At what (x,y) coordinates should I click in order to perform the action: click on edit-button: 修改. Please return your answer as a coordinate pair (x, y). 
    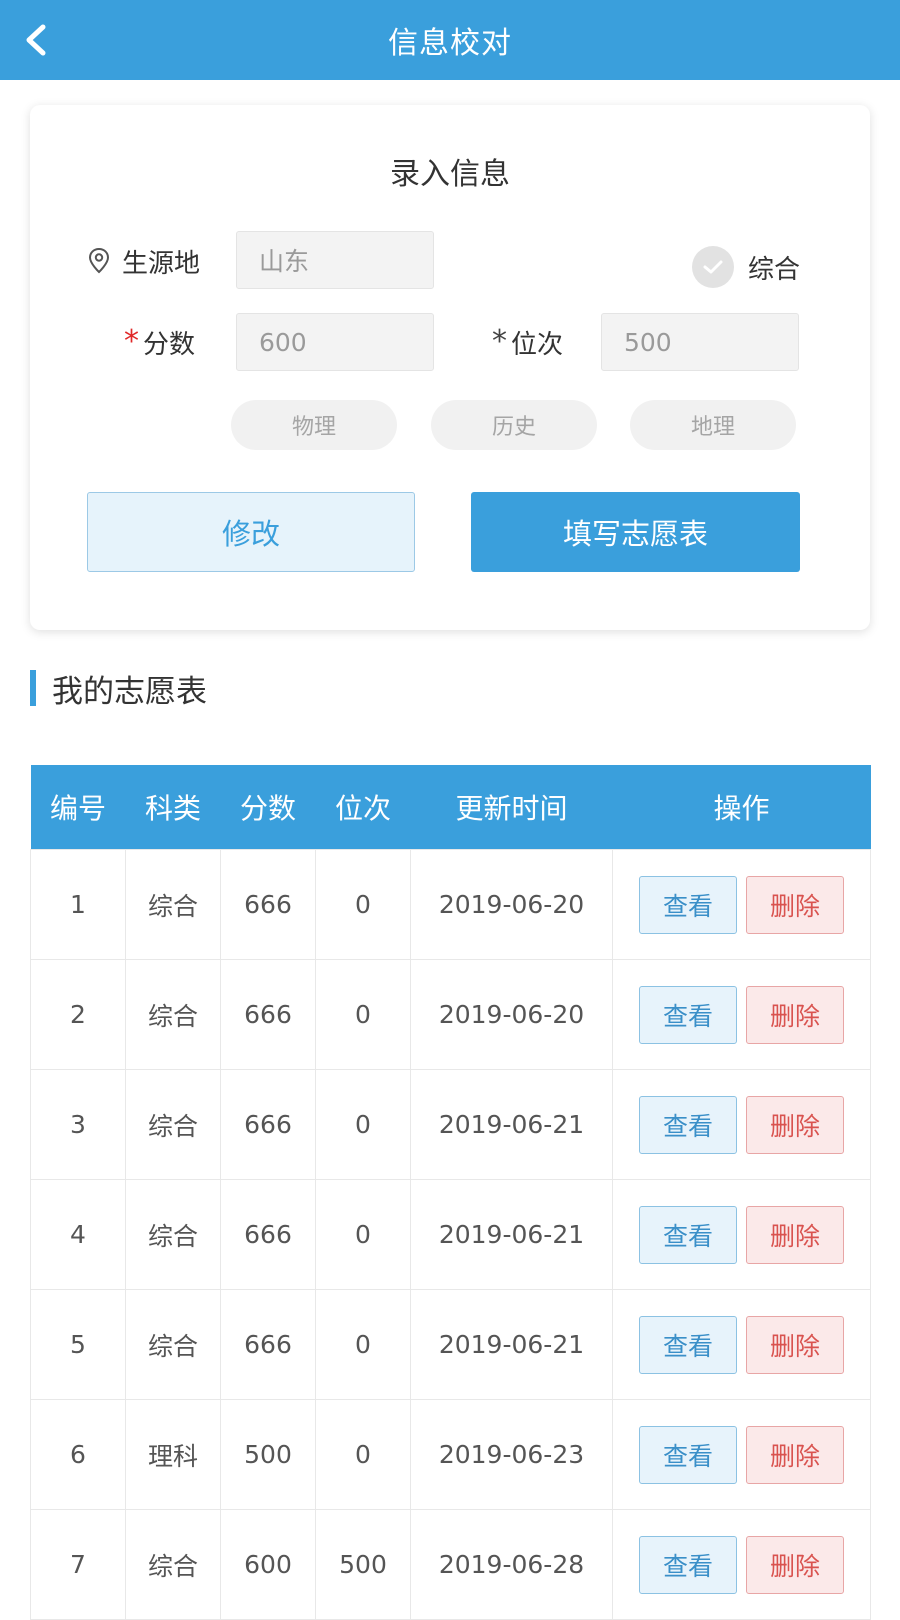
    Looking at the image, I should click on (251, 532).